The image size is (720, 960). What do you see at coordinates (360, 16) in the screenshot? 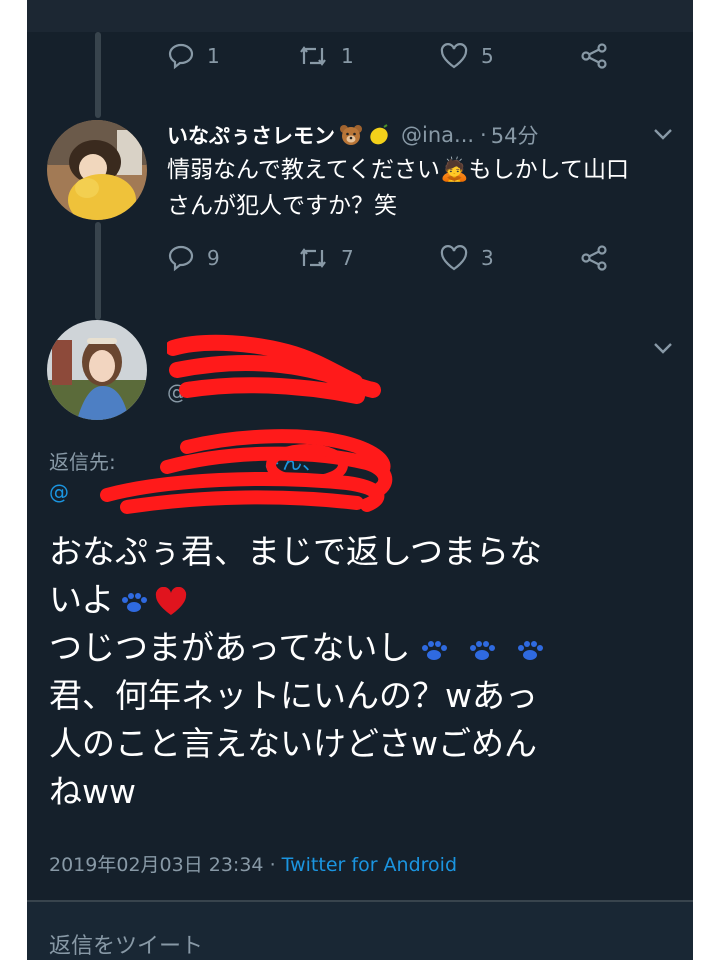
I see `previous-tweet-strip` at bounding box center [360, 16].